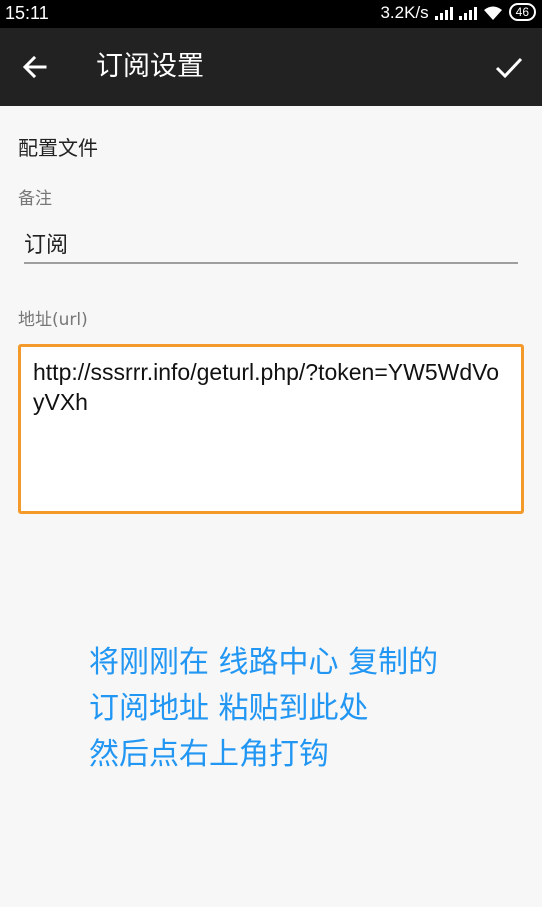 Image resolution: width=542 pixels, height=907 pixels. I want to click on battery-level: 46, so click(522, 12).